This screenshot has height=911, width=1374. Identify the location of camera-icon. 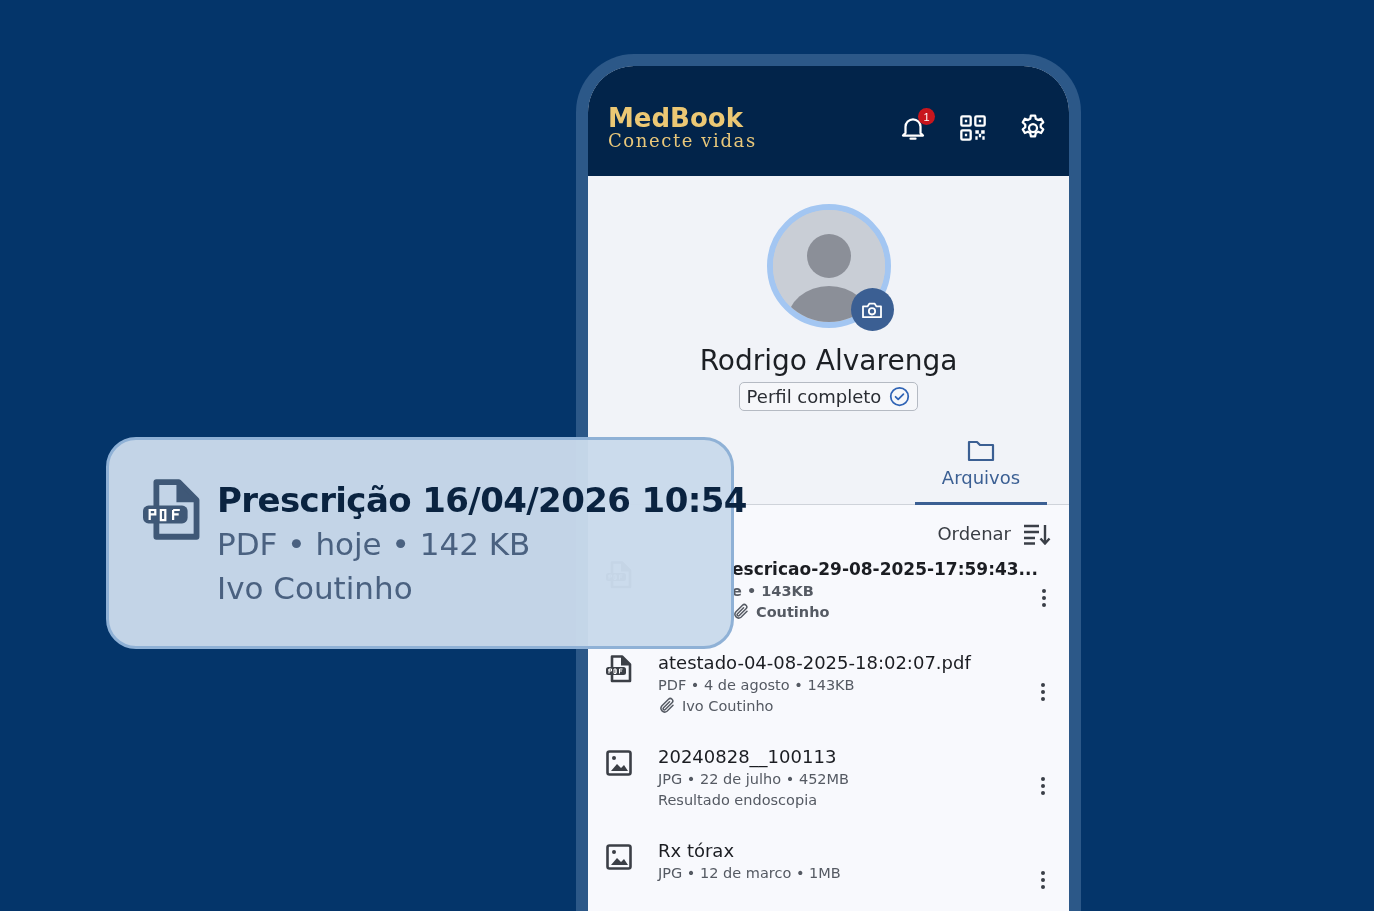
(872, 309).